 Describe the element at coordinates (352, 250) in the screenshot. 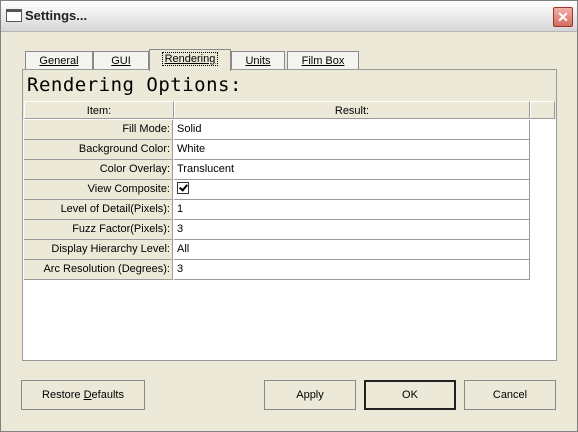

I see `row-result-display-hierarchy-level: All` at that location.